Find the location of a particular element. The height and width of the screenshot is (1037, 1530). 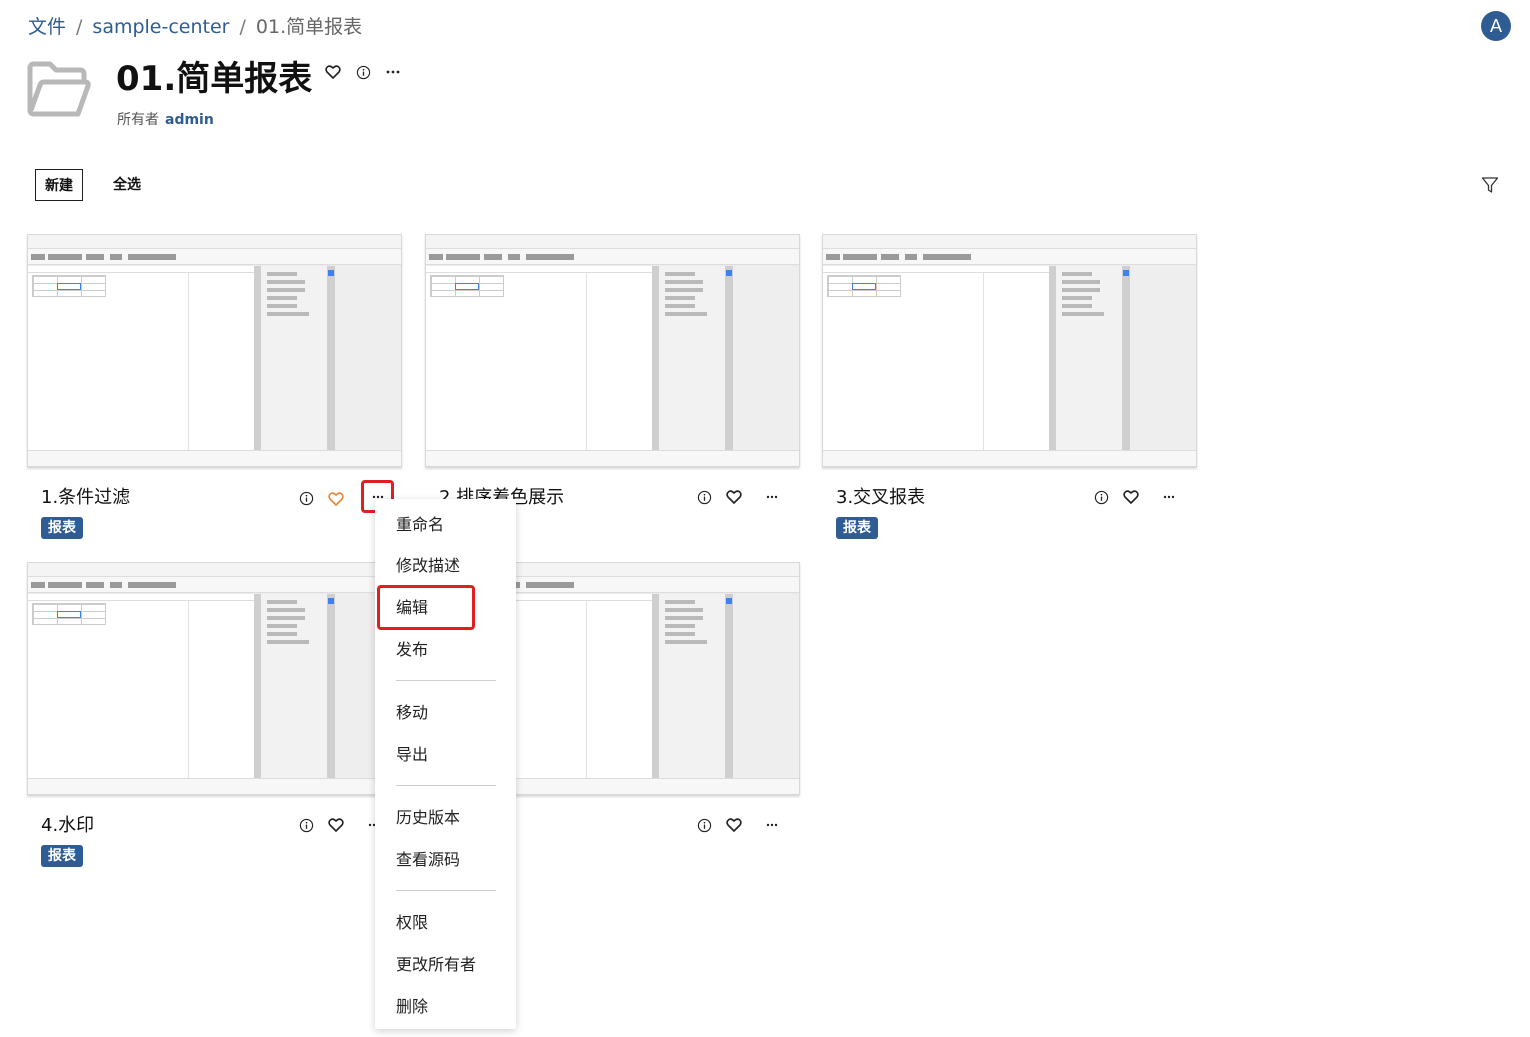

menu-item-edit: 编辑 is located at coordinates (412, 608).